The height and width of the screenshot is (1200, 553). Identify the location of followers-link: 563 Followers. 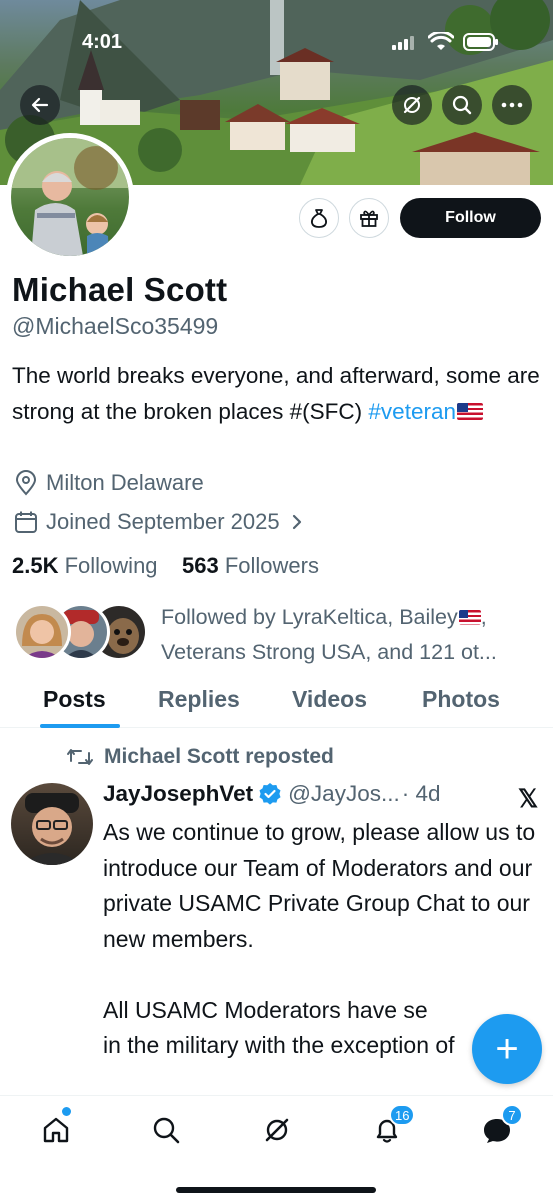
(250, 565).